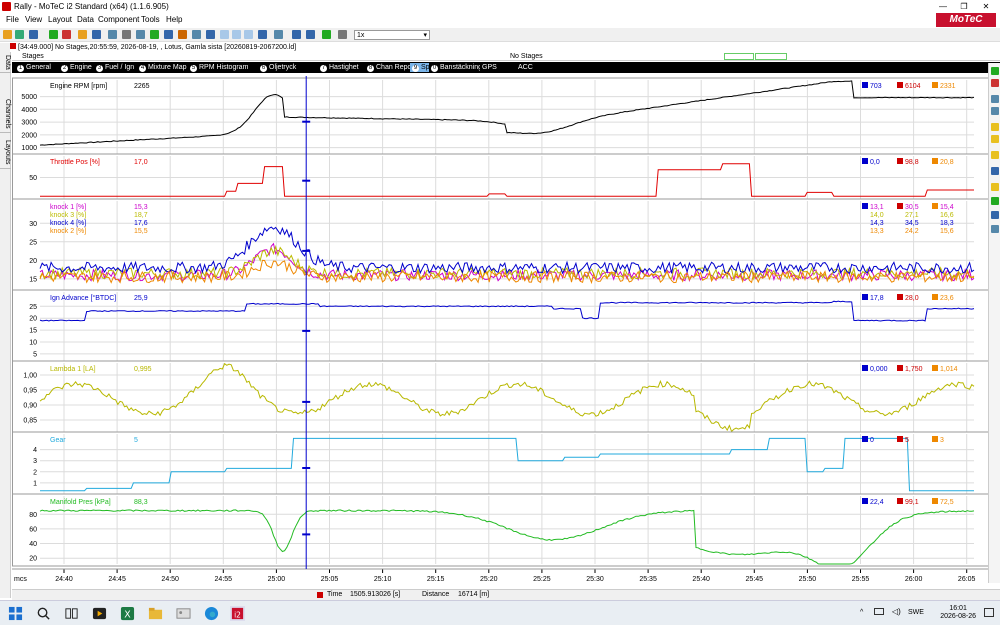  I want to click on stop-icon, so click(342, 34).